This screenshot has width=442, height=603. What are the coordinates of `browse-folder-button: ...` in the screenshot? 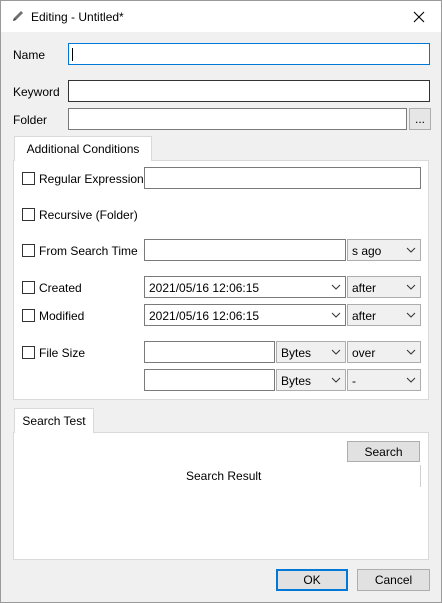 It's located at (420, 119).